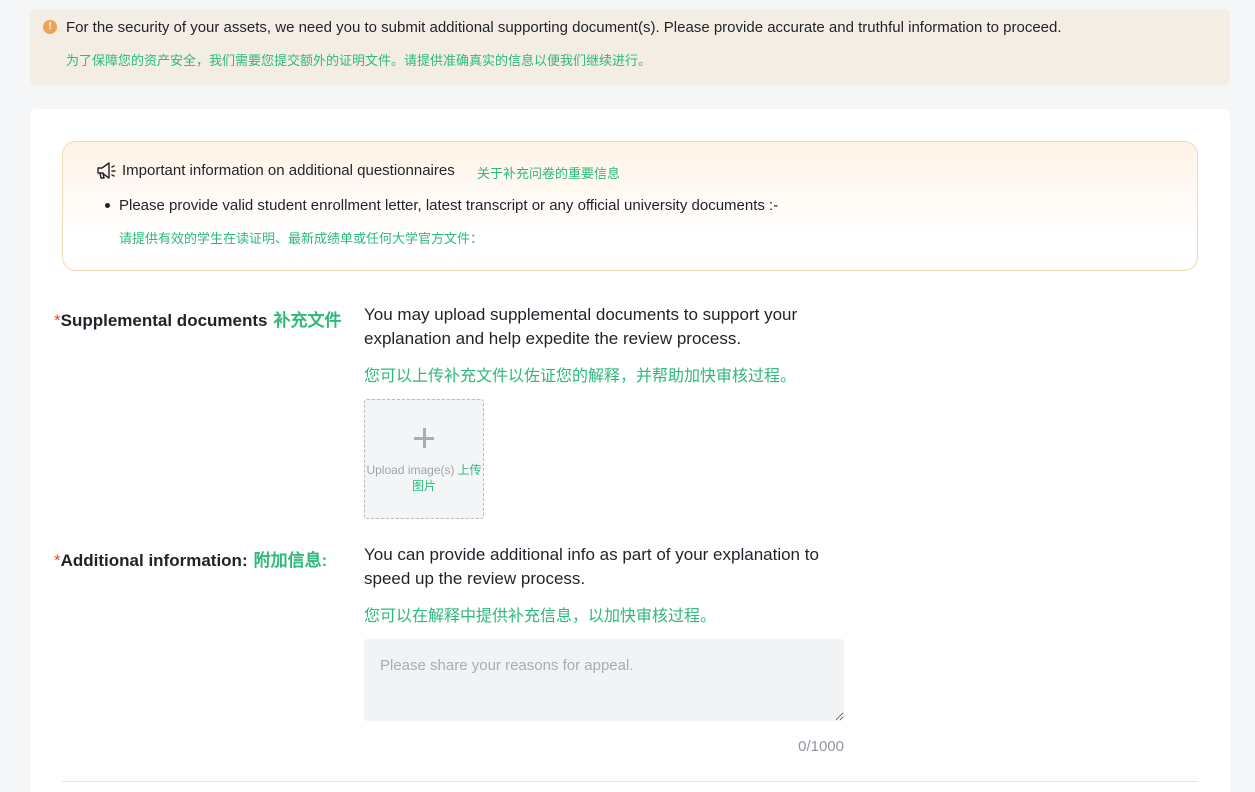 Image resolution: width=1255 pixels, height=792 pixels. I want to click on plus-icon, so click(424, 438).